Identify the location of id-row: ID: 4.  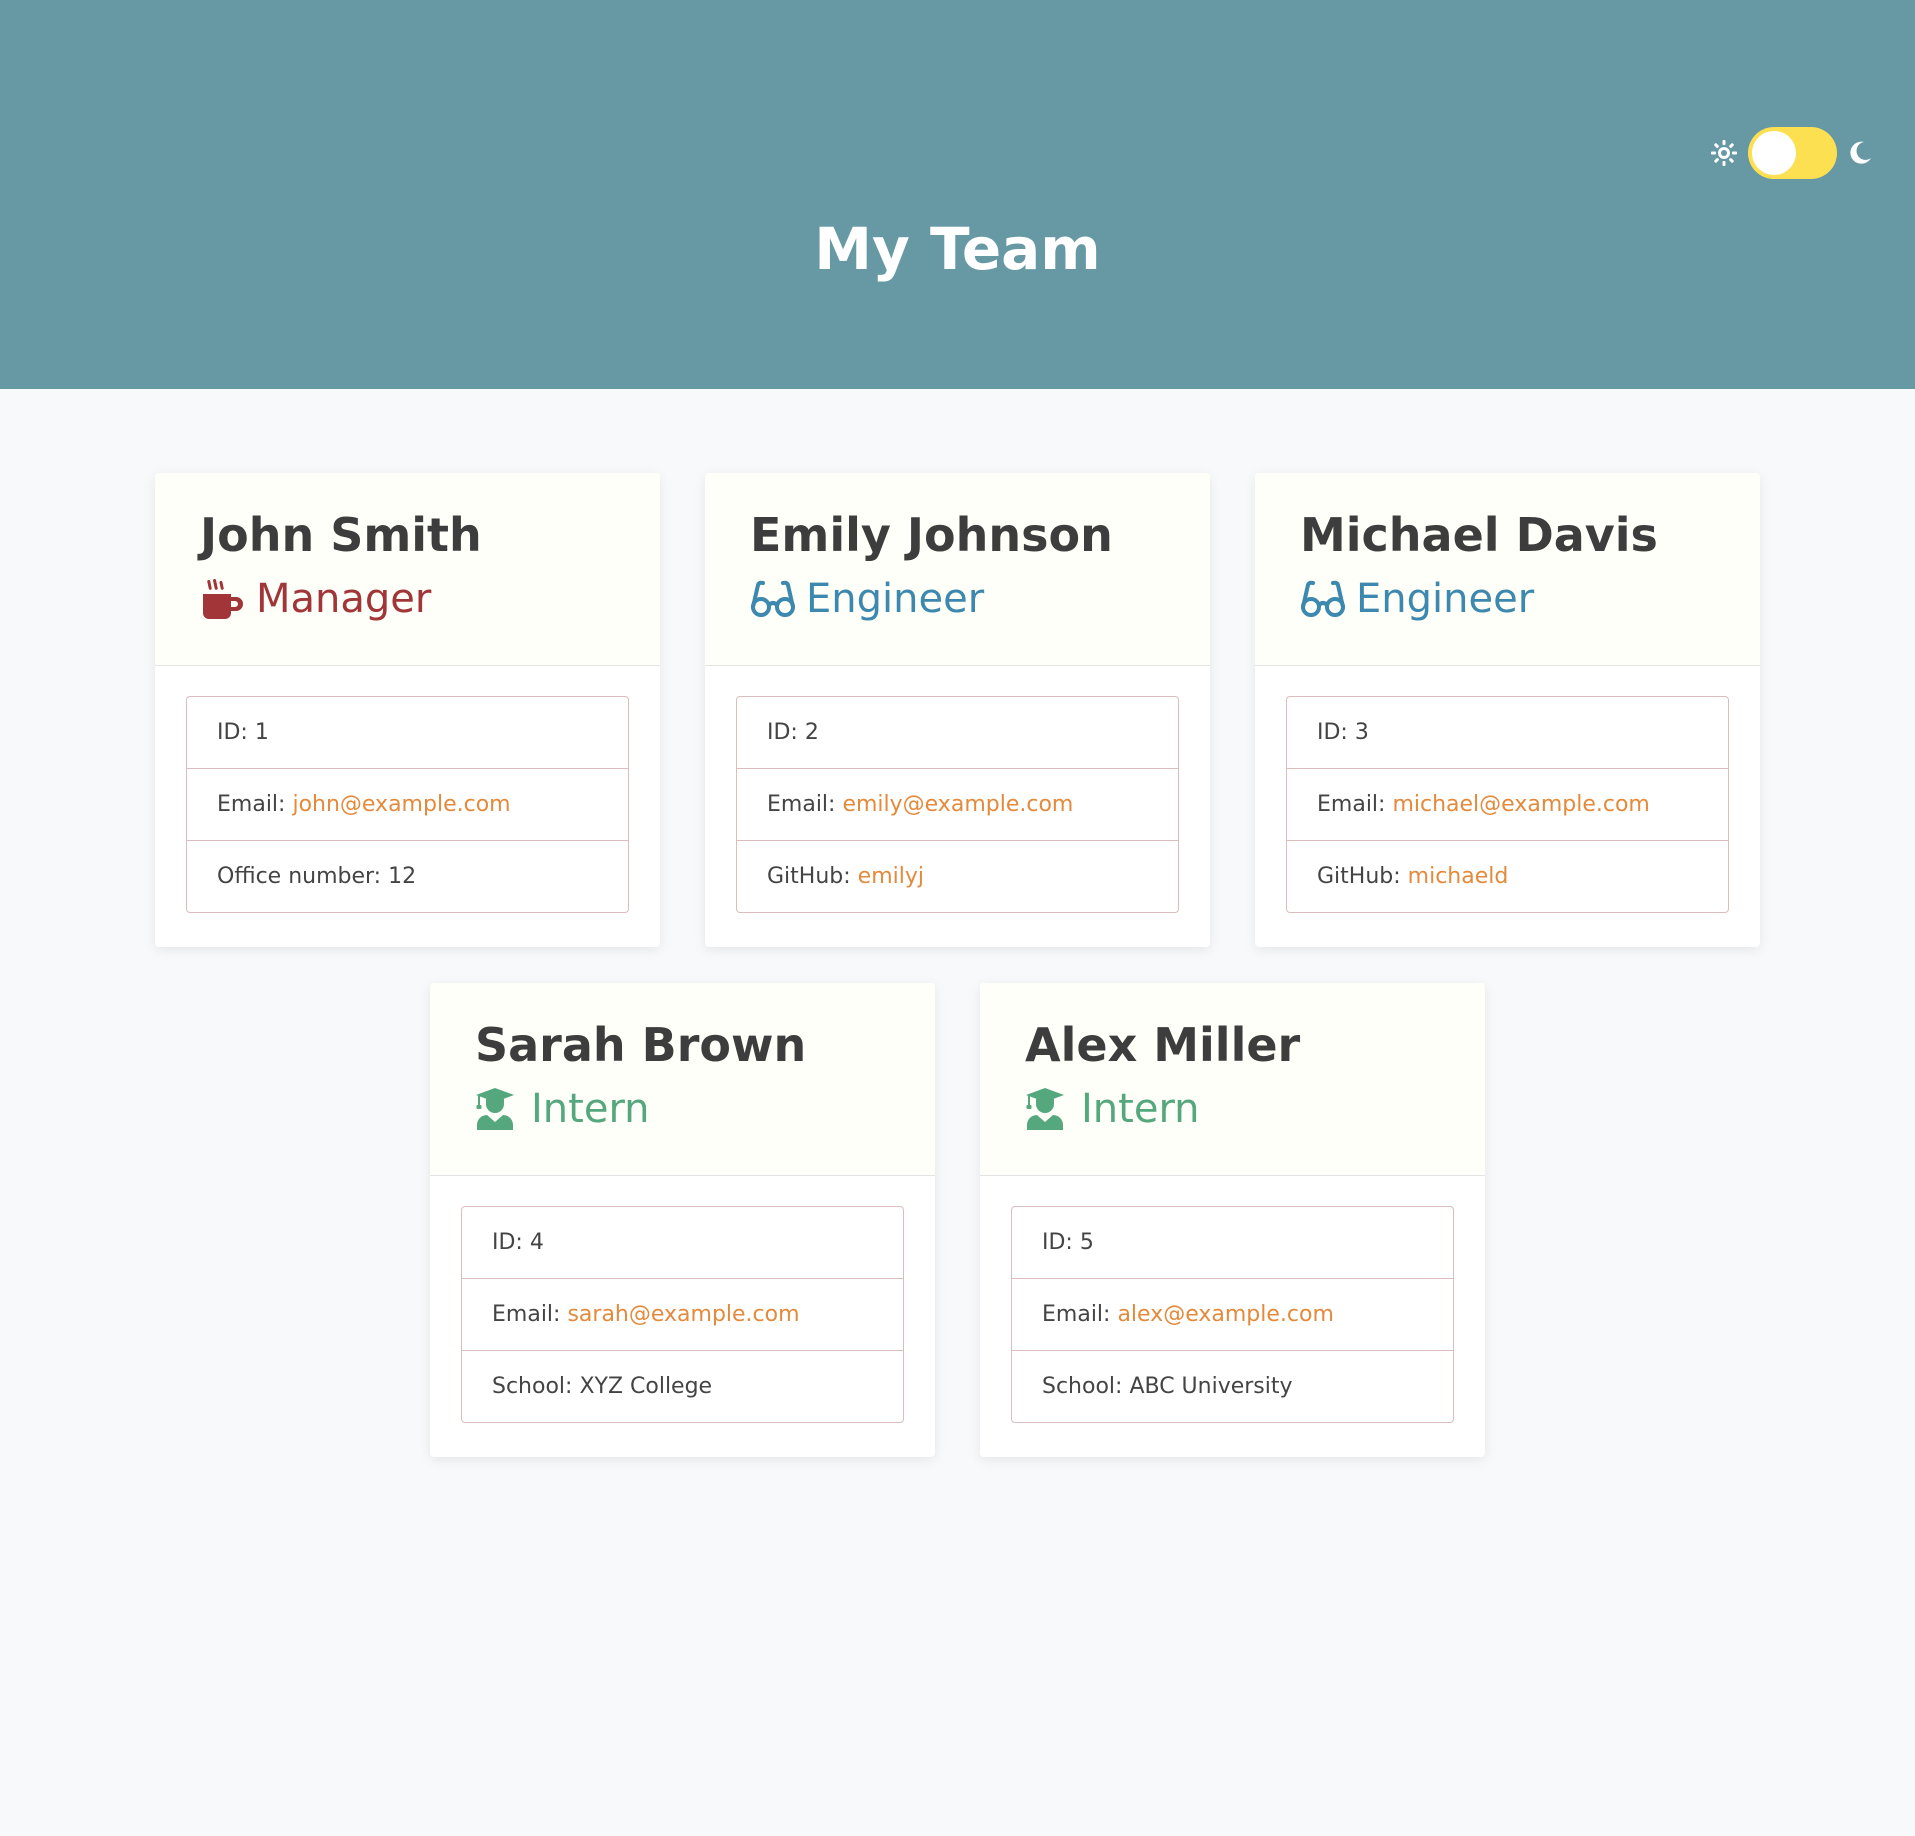
(682, 1243).